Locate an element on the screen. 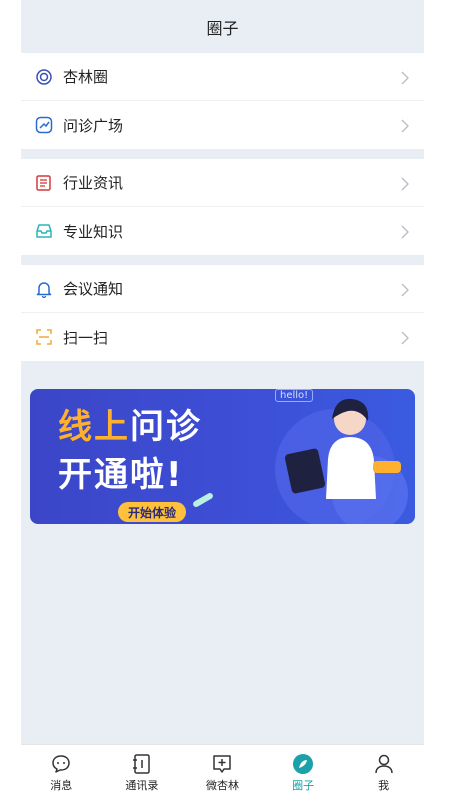  user-icon is located at coordinates (384, 764).